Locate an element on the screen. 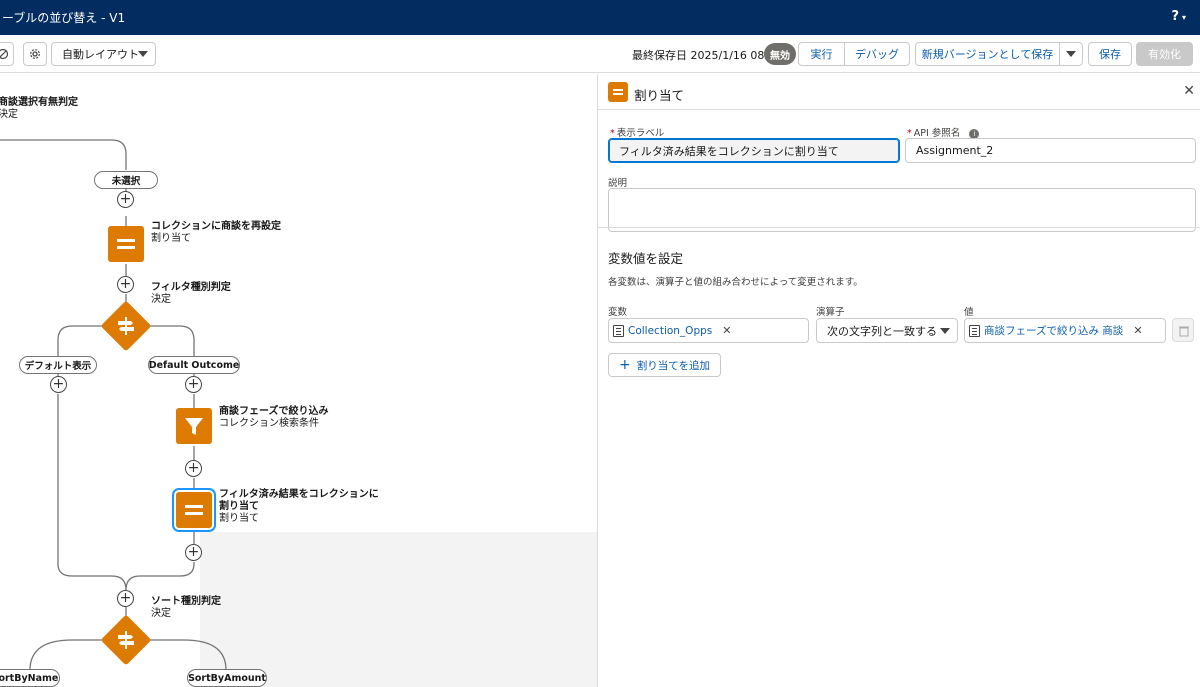 Image resolution: width=1200 pixels, height=687 pixels. undo-button is located at coordinates (7, 54).